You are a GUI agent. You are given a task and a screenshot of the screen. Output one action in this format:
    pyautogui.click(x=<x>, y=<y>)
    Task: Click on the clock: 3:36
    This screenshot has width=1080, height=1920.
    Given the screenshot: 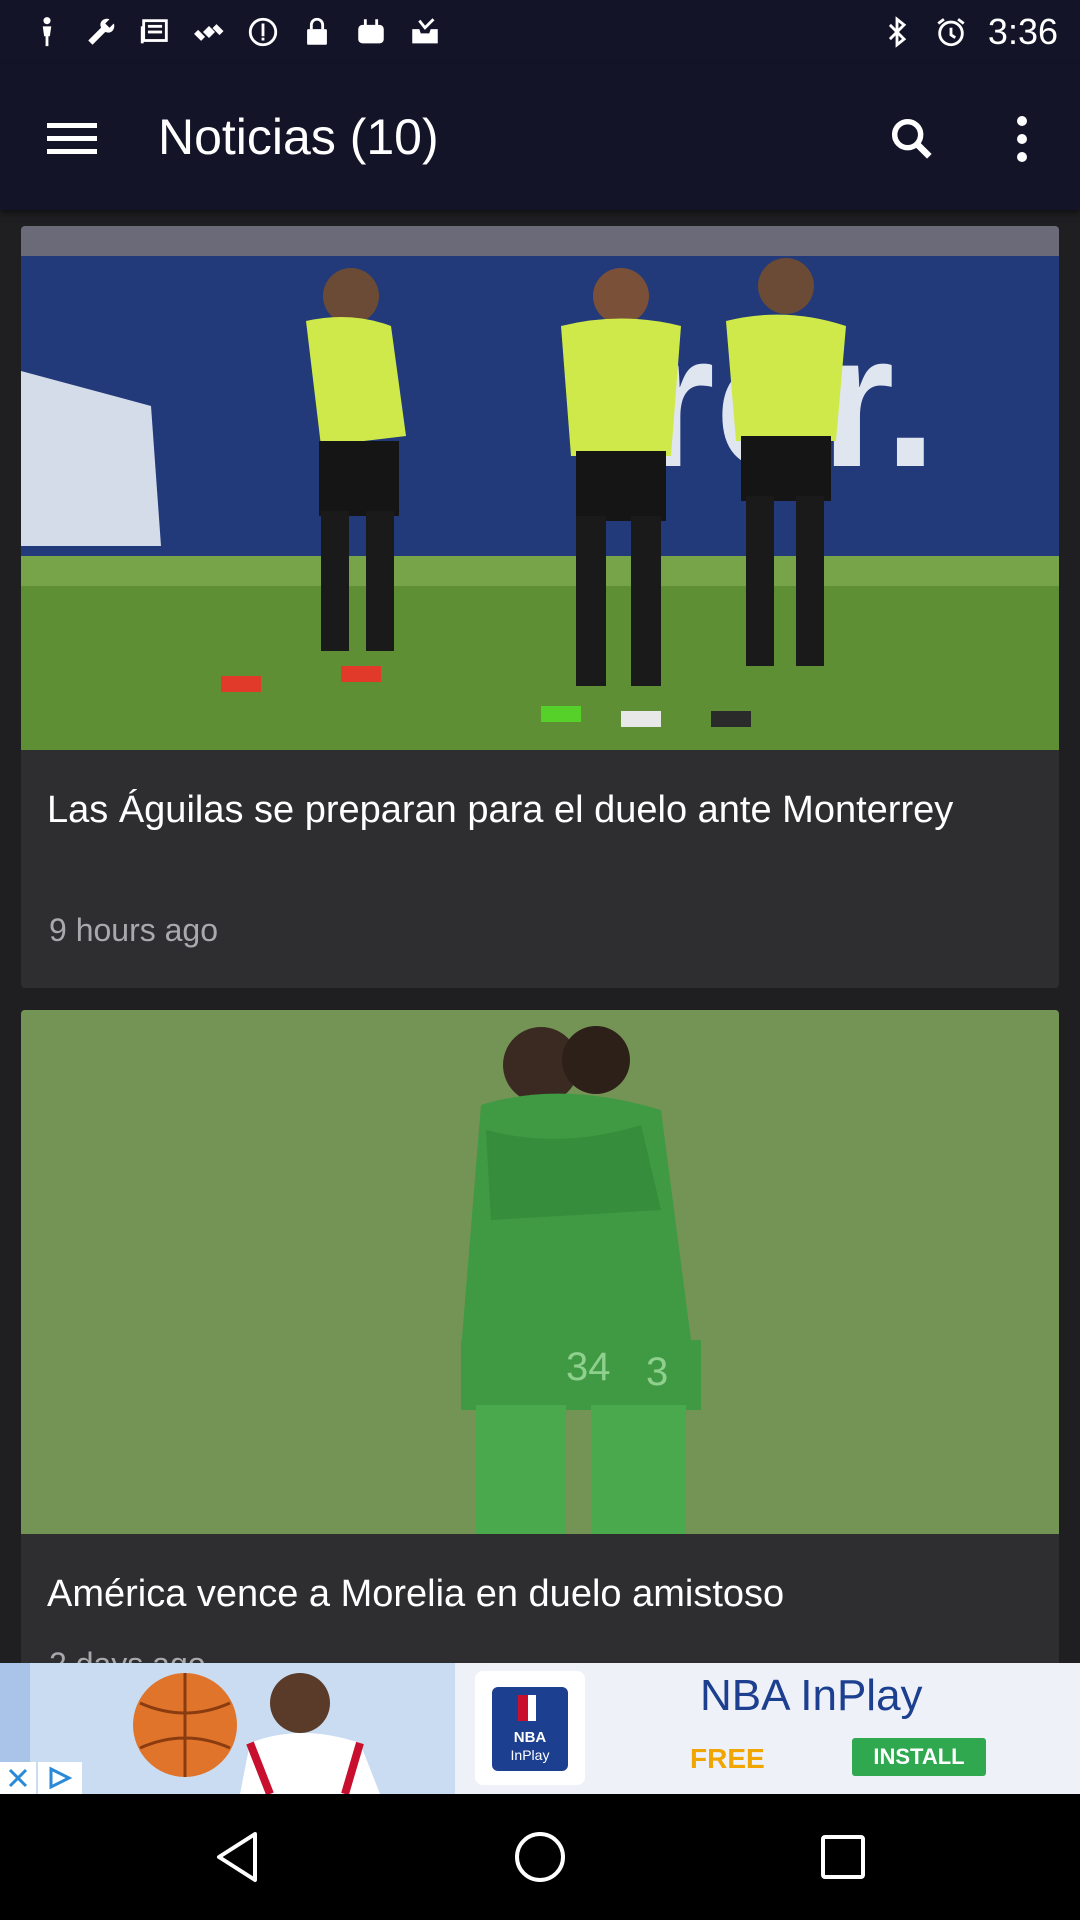 What is the action you would take?
    pyautogui.click(x=1022, y=31)
    